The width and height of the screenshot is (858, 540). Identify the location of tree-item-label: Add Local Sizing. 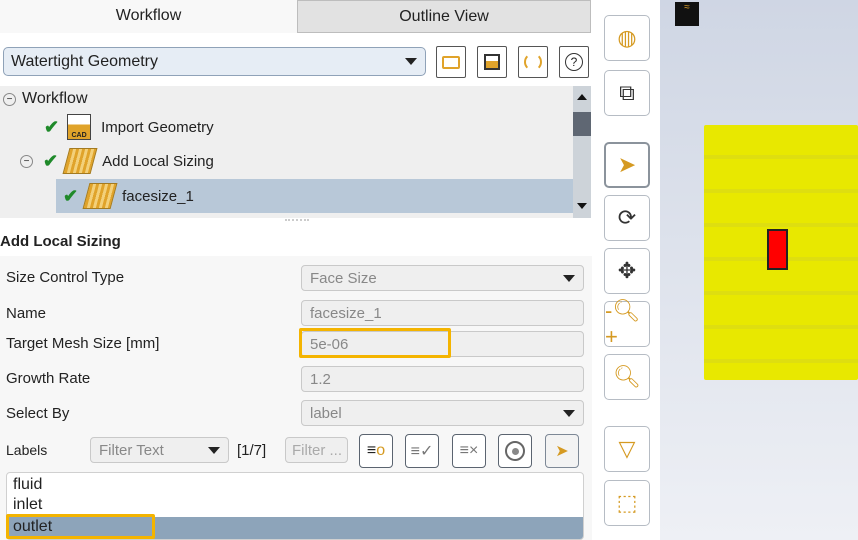
(158, 161).